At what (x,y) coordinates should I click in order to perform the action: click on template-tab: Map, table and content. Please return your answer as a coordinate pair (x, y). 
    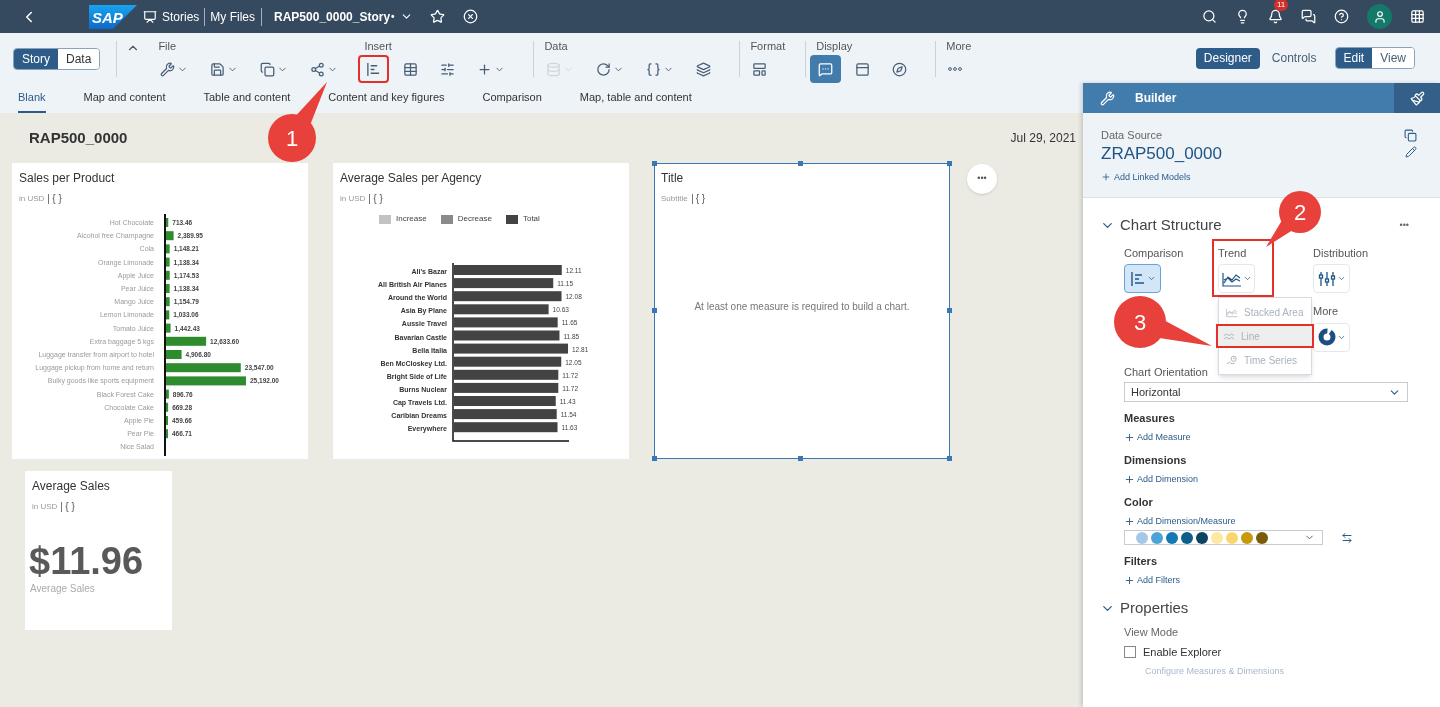
    Looking at the image, I should click on (635, 98).